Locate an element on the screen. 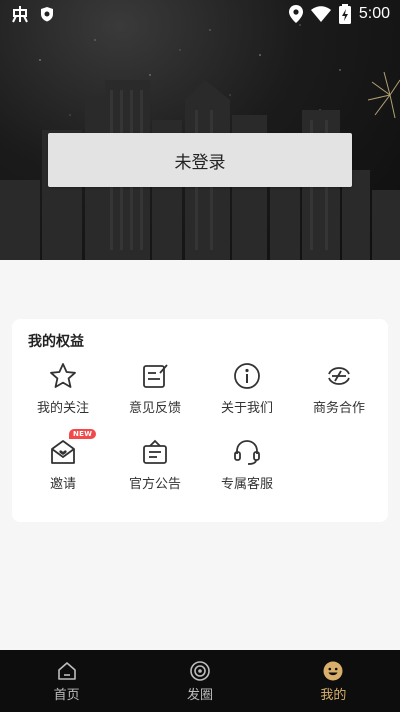 This screenshot has width=400, height=712. benefit-item-label: 官方公告 is located at coordinates (154, 484).